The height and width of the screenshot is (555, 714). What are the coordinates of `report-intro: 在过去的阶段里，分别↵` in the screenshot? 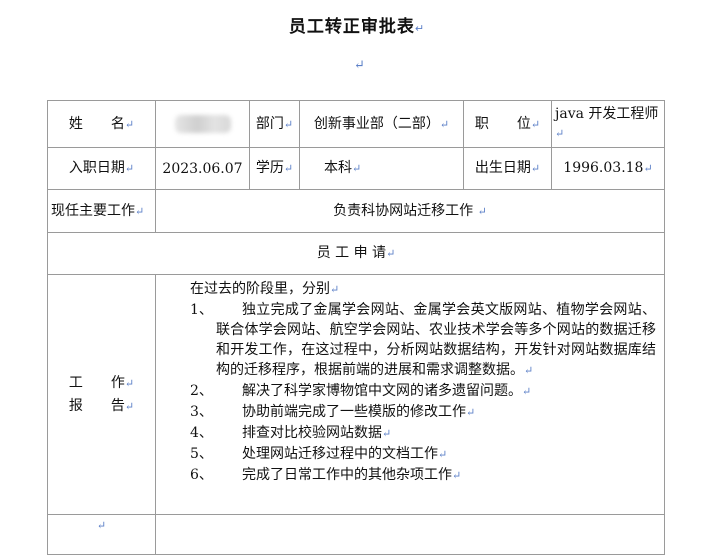 It's located at (265, 289).